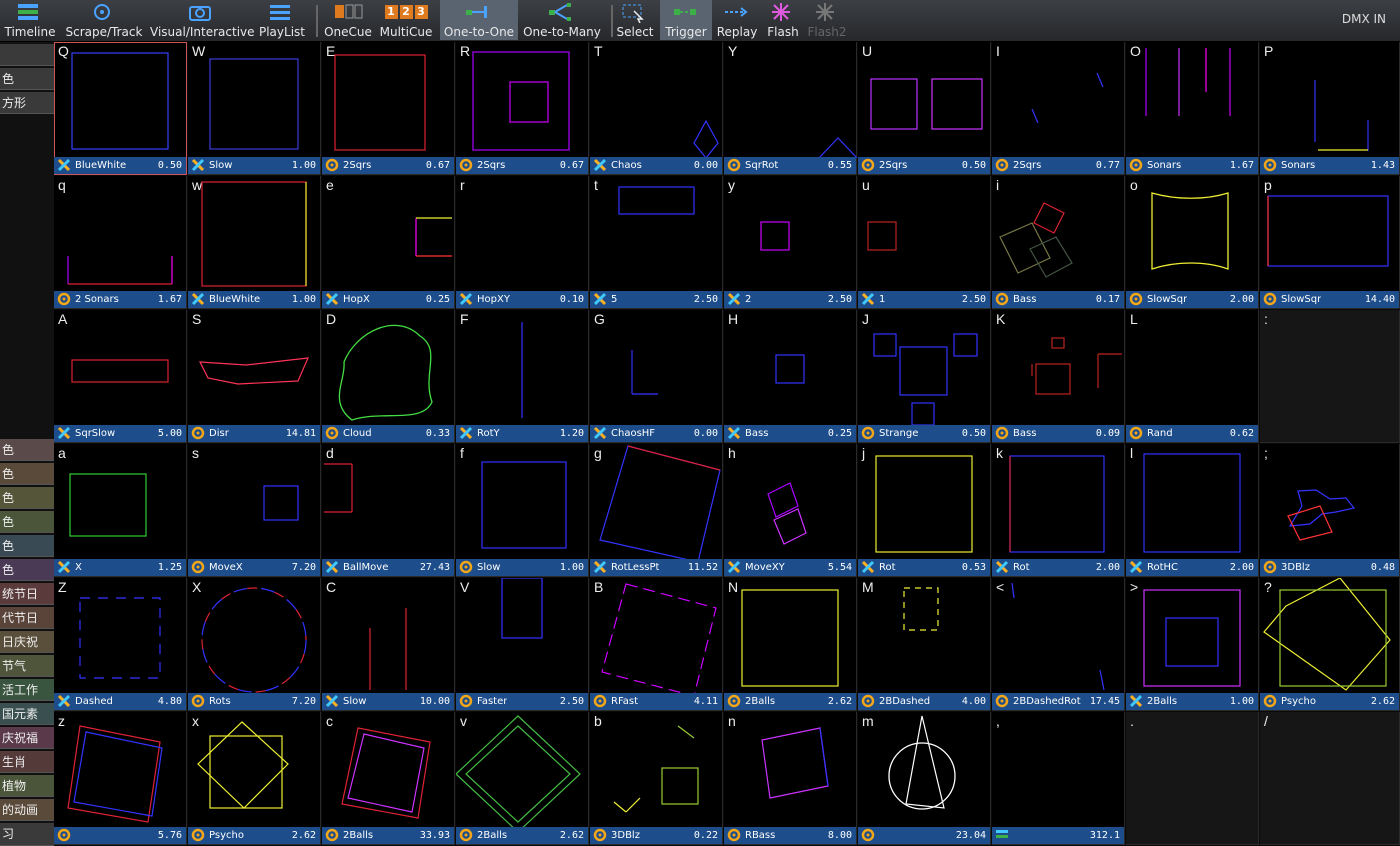 Image resolution: width=1400 pixels, height=846 pixels. What do you see at coordinates (120, 778) in the screenshot?
I see `cue-cell: z 5.76` at bounding box center [120, 778].